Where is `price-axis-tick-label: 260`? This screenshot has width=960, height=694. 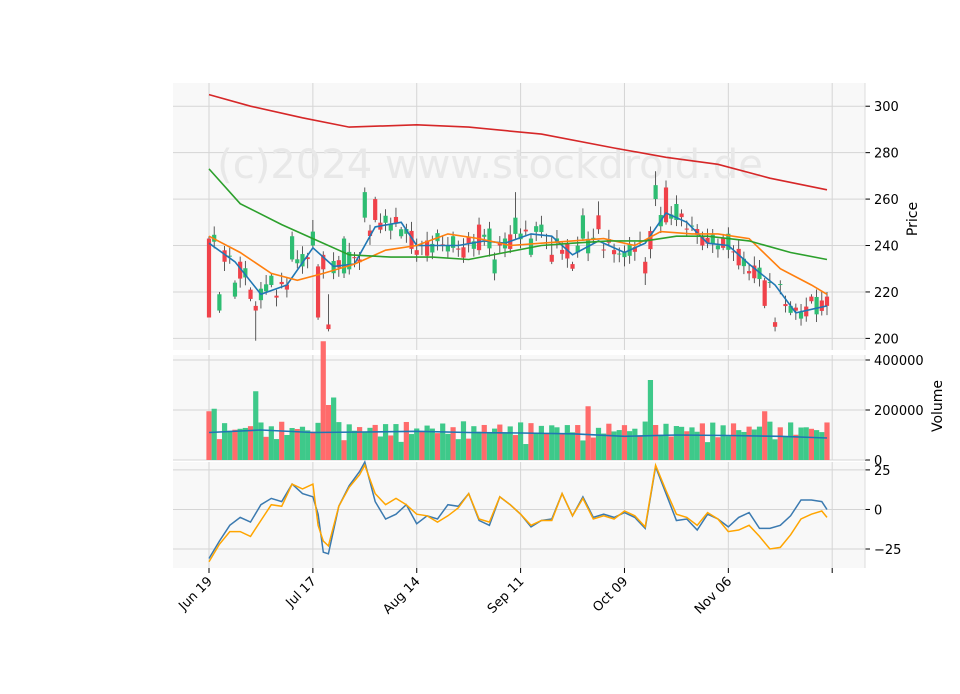 price-axis-tick-label: 260 is located at coordinates (886, 200).